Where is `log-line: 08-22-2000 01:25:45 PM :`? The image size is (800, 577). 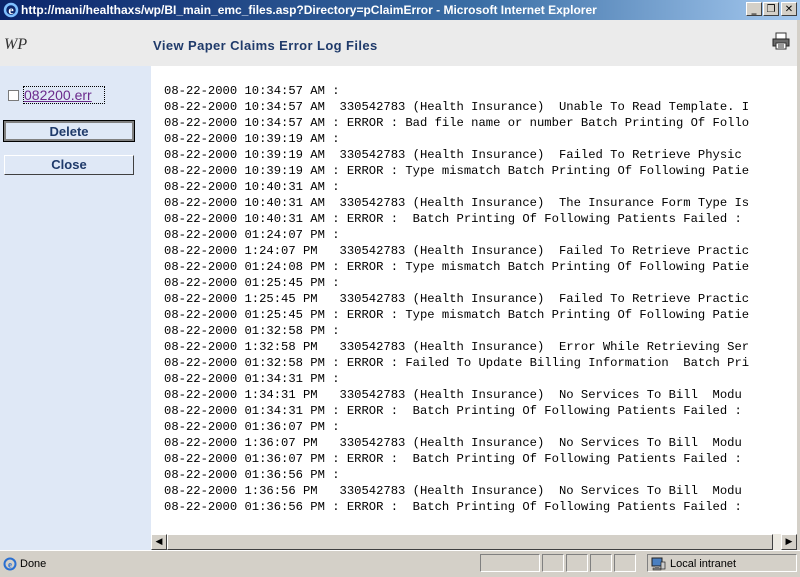
log-line: 08-22-2000 01:25:45 PM : is located at coordinates (252, 283).